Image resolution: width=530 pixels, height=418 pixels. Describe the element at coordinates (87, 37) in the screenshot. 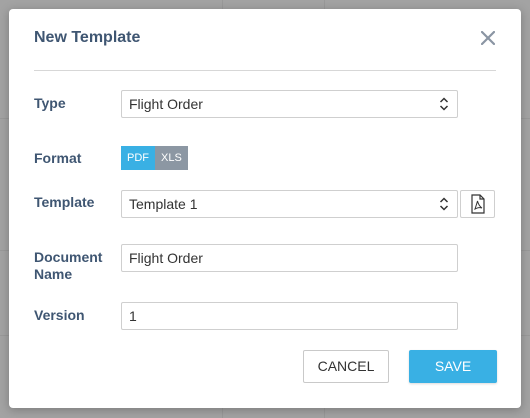

I see `dialog-title: New Template` at that location.